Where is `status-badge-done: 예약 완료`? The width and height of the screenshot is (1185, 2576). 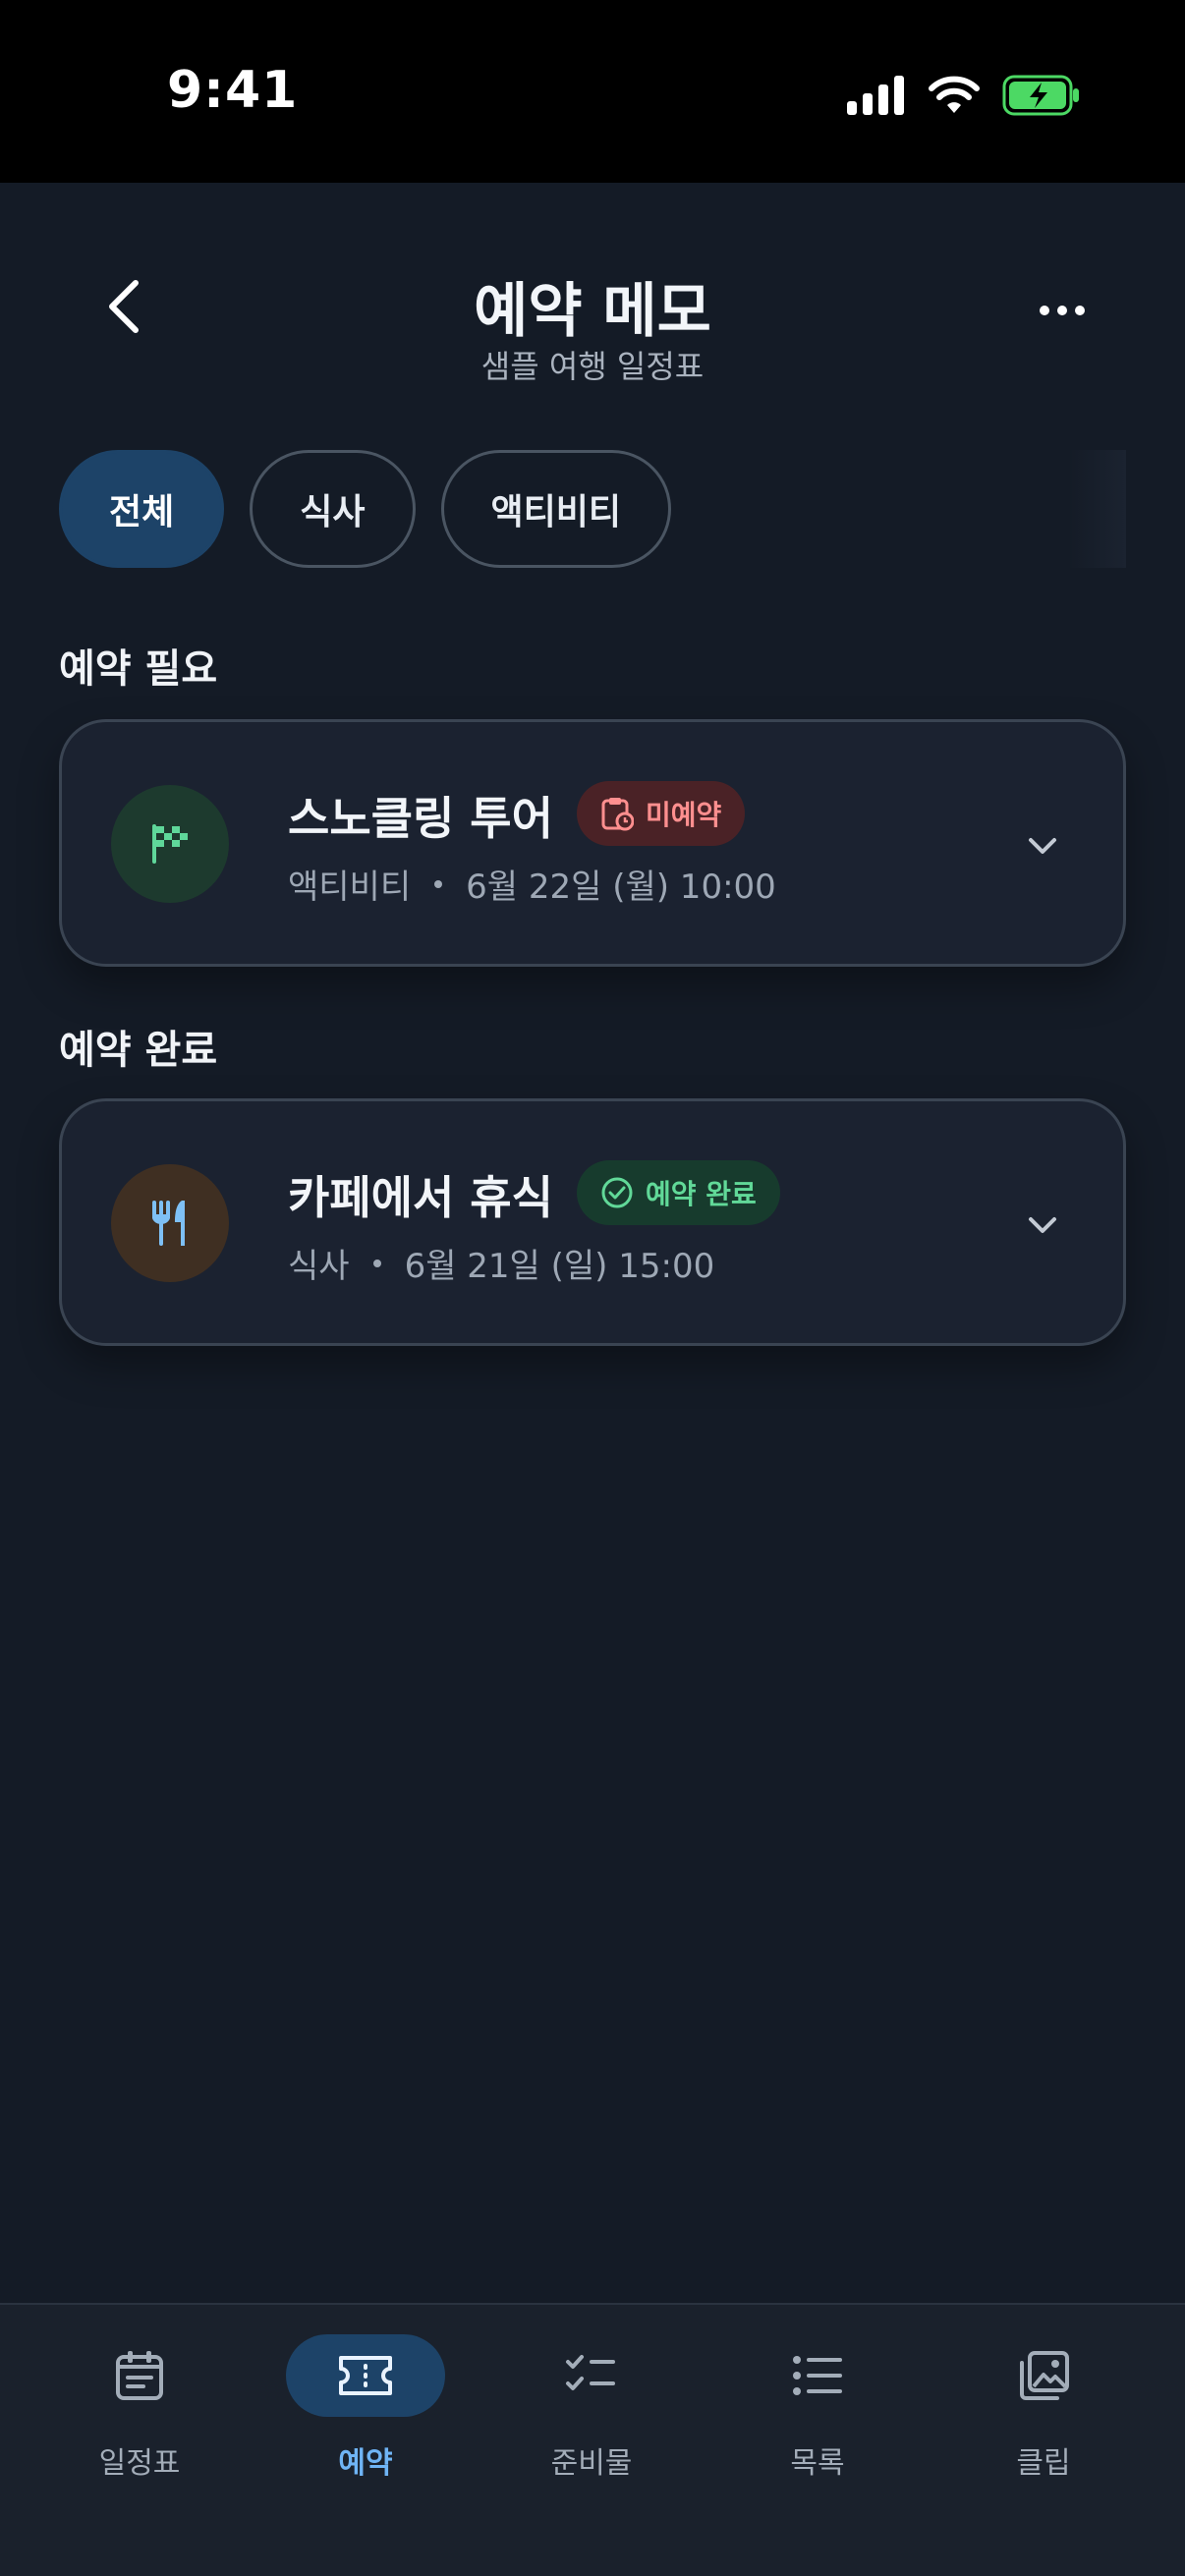
status-badge-done: 예약 완료 is located at coordinates (679, 1192).